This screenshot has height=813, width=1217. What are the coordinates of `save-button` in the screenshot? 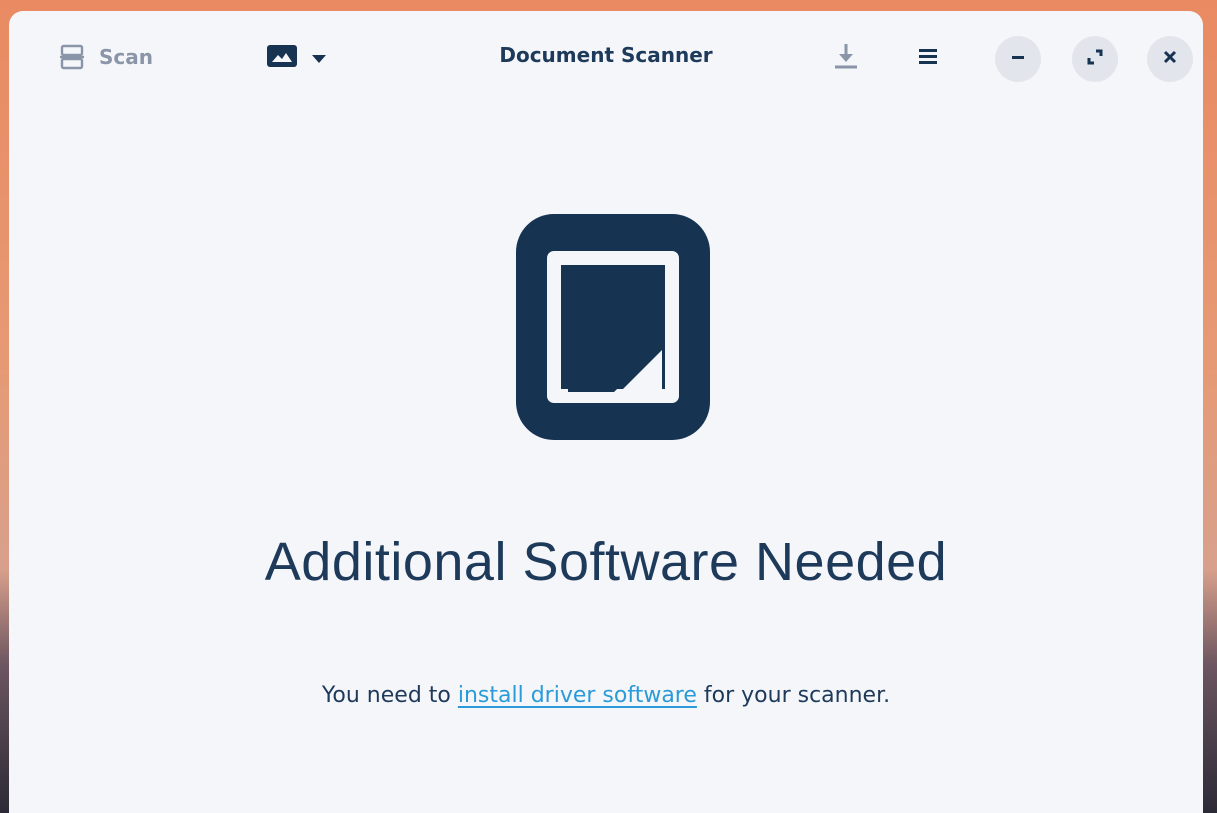 It's located at (846, 58).